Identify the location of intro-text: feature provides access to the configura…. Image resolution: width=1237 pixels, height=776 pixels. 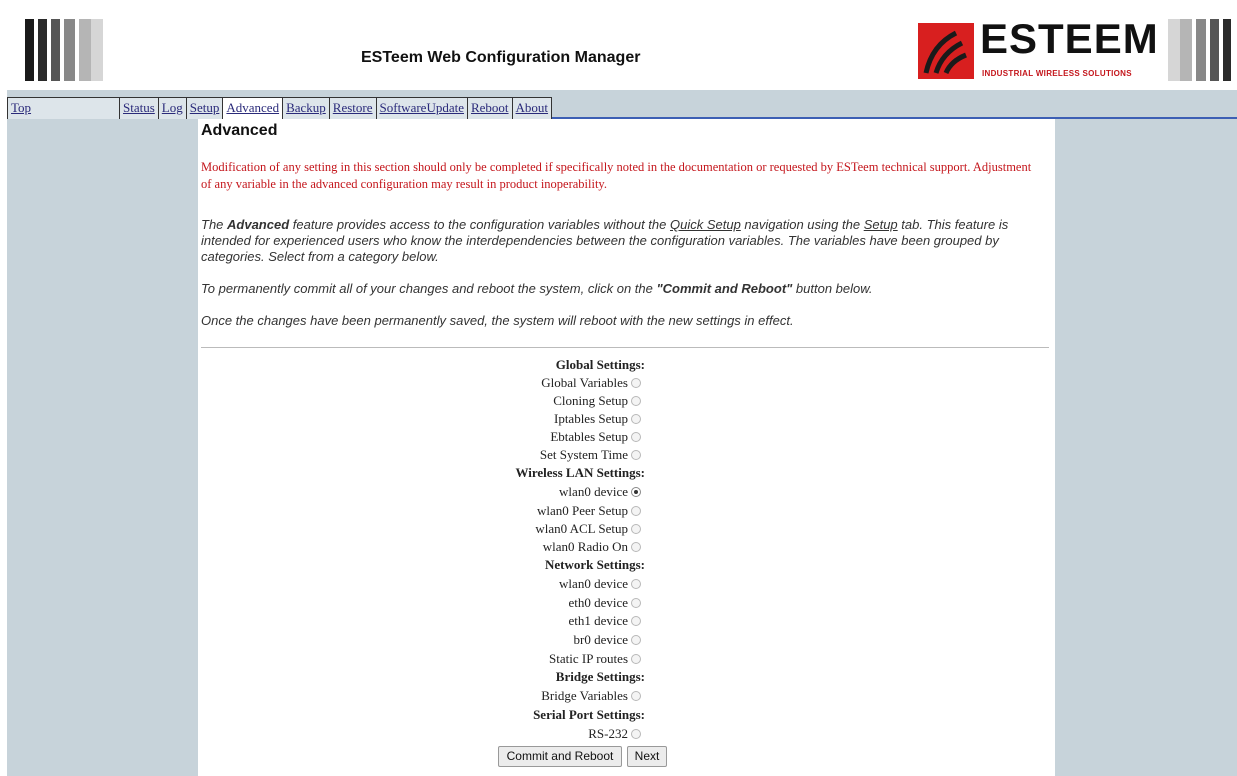
(479, 224).